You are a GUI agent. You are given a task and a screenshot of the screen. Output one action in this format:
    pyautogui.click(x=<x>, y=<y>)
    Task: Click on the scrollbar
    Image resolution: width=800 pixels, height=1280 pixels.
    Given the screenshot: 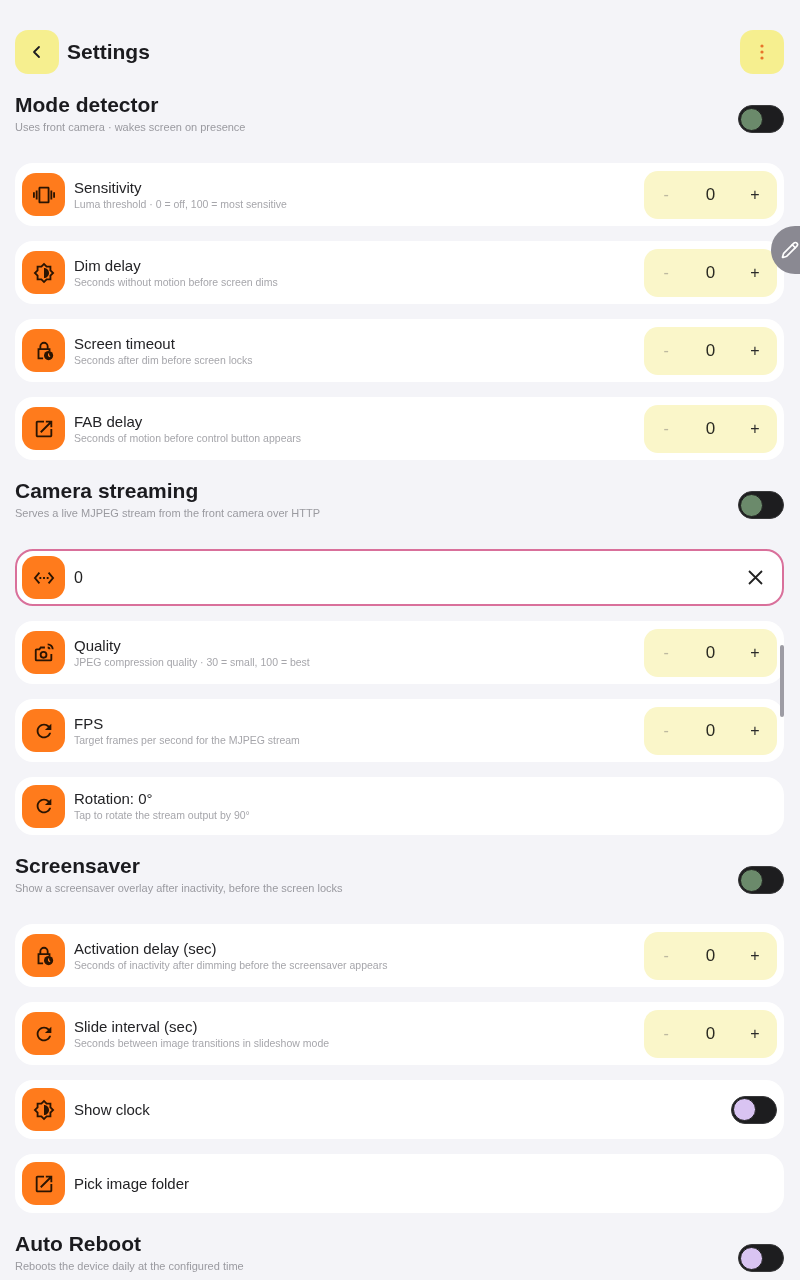 What is the action you would take?
    pyautogui.click(x=782, y=681)
    